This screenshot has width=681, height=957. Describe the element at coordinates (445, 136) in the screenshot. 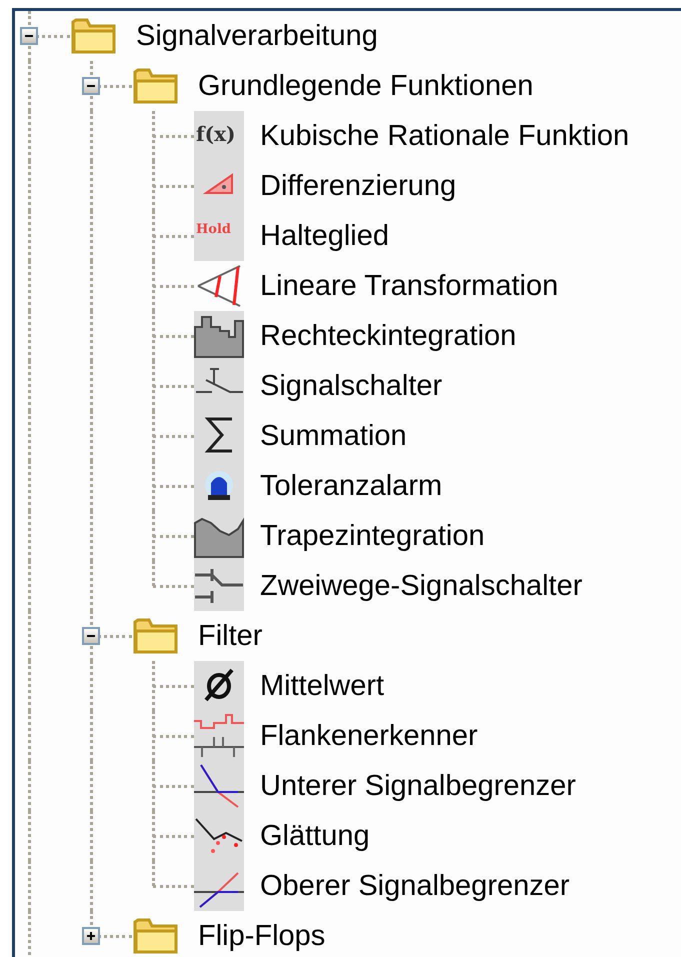

I see `tree-item-label: Kubische Rationale Funktion` at that location.